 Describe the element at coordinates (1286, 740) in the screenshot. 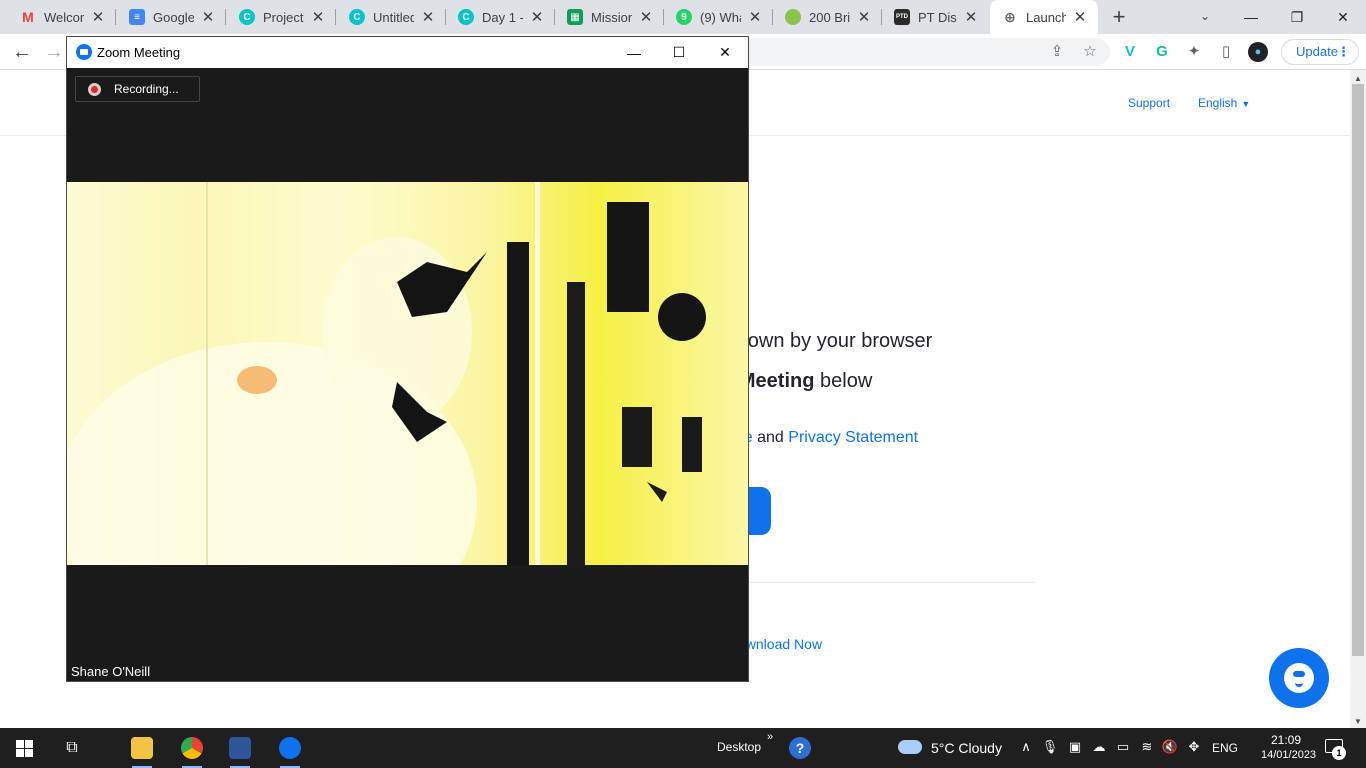

I see `clock-time: 21:09` at that location.